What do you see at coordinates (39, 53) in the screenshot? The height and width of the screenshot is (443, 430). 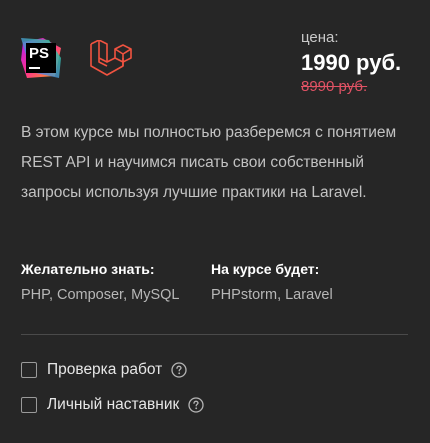 I see `phpstorm-logo-text: PS` at bounding box center [39, 53].